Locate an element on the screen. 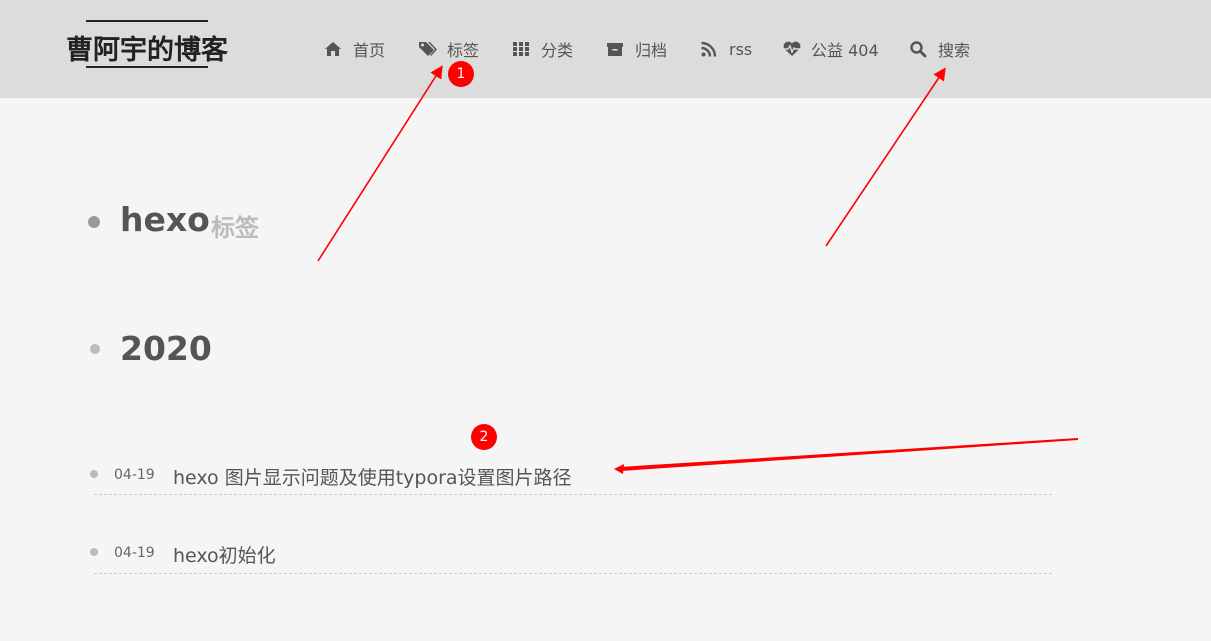 The height and width of the screenshot is (641, 1211). nav-item-charity-404: 公益 404 is located at coordinates (830, 49).